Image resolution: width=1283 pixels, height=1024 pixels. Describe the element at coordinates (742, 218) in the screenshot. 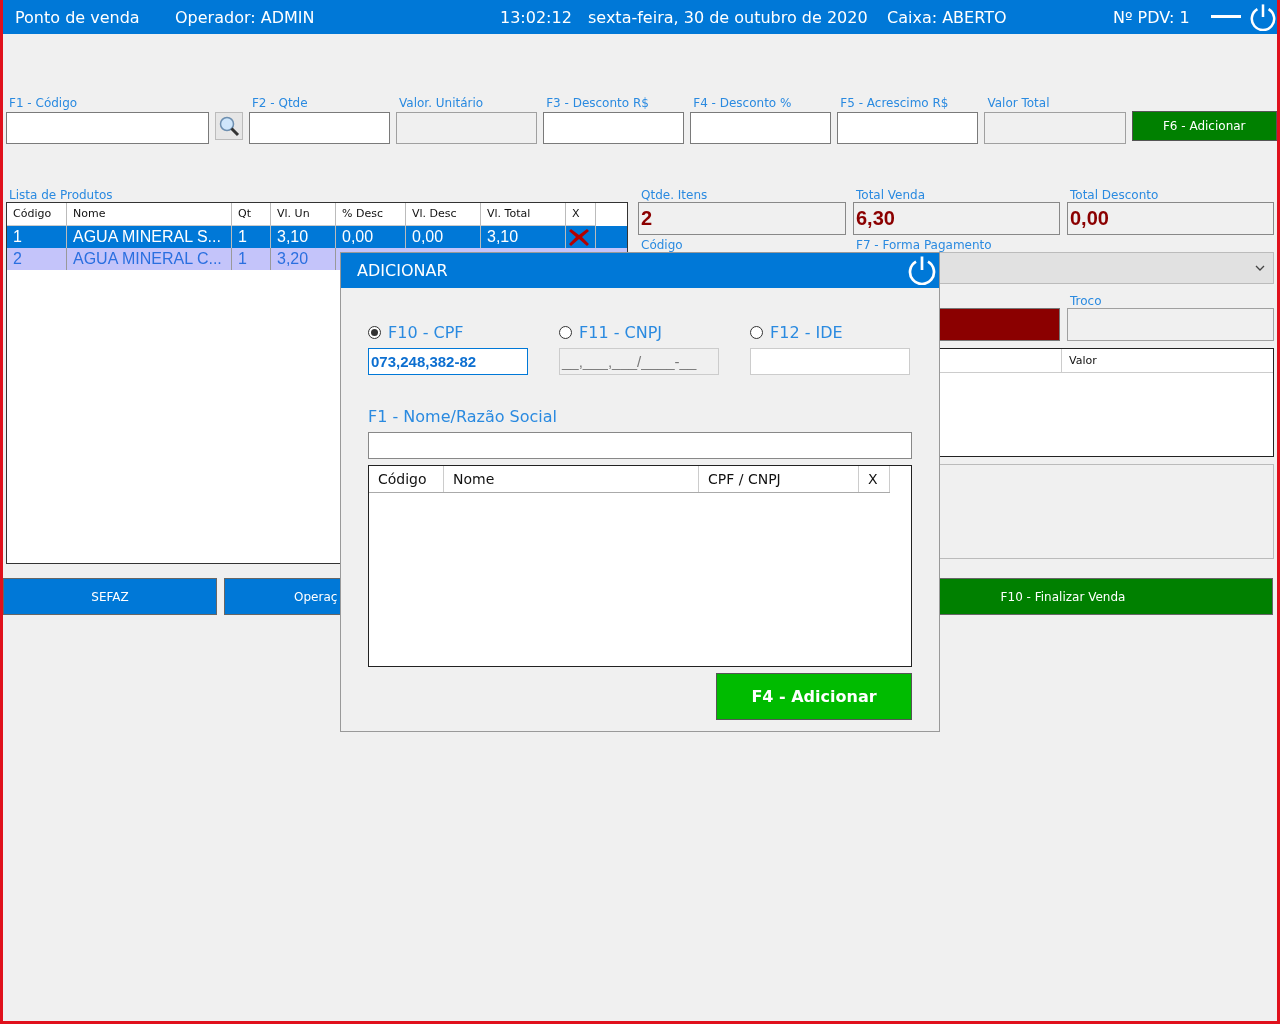

I see `total-value: 2` at that location.